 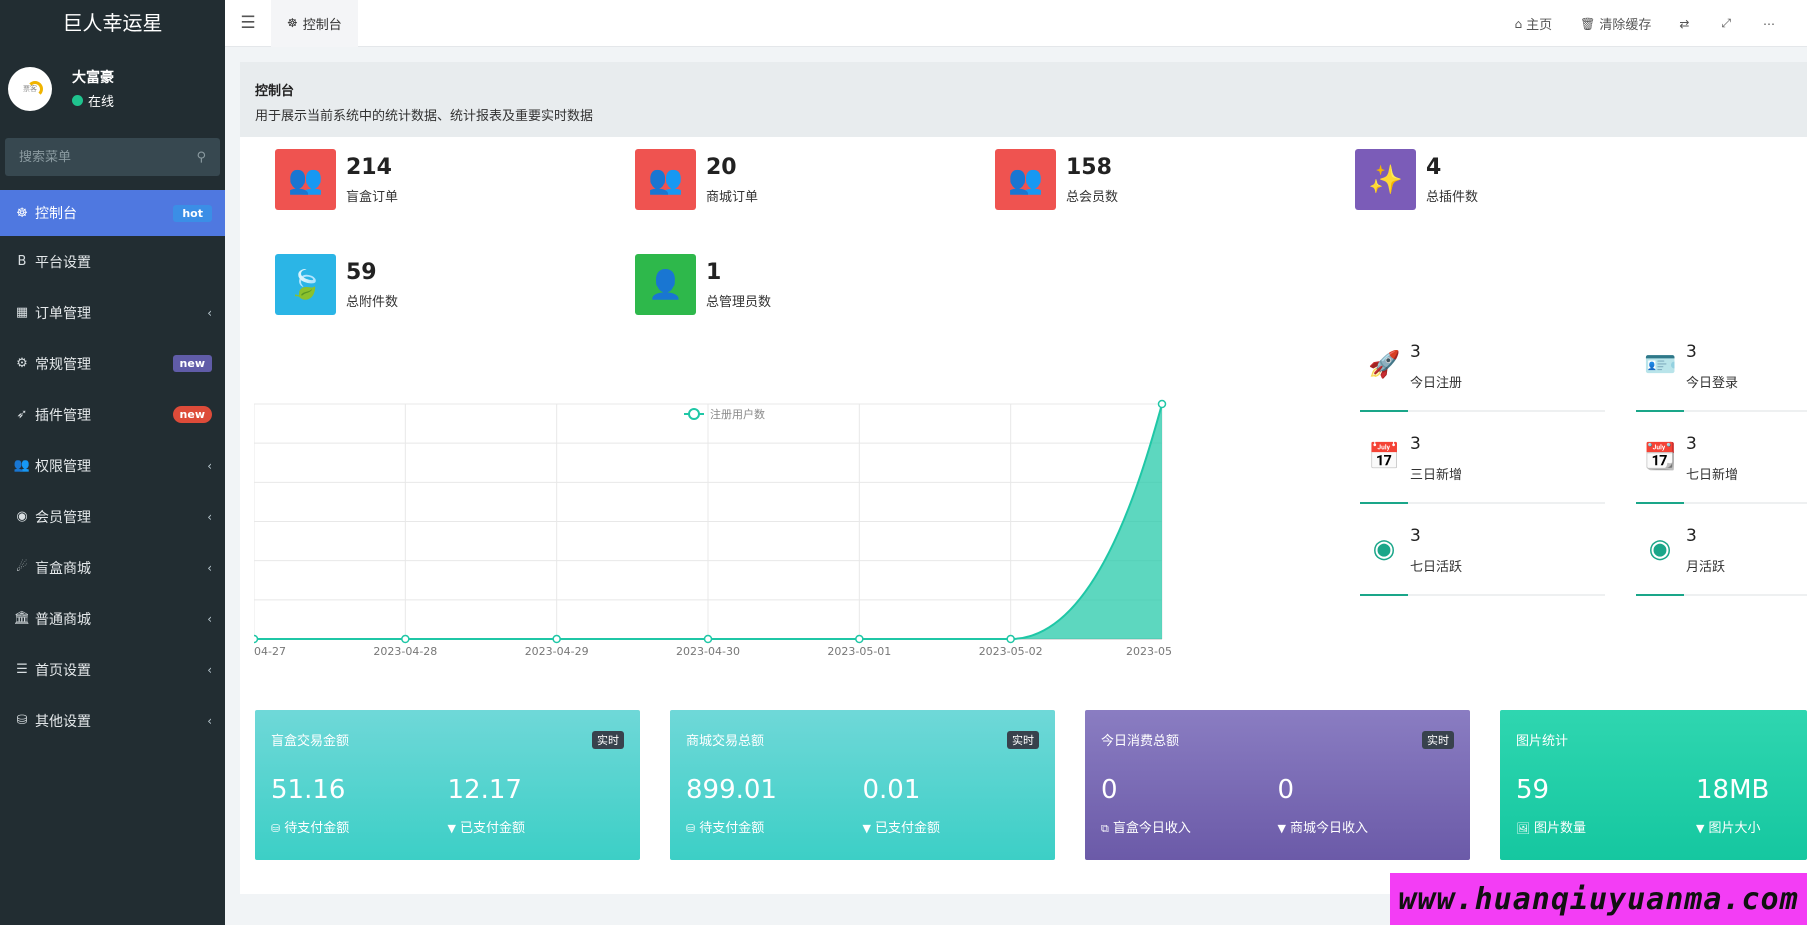 What do you see at coordinates (112, 213) in the screenshot?
I see `sidebar-item-0: ☸ 控制台 hot` at bounding box center [112, 213].